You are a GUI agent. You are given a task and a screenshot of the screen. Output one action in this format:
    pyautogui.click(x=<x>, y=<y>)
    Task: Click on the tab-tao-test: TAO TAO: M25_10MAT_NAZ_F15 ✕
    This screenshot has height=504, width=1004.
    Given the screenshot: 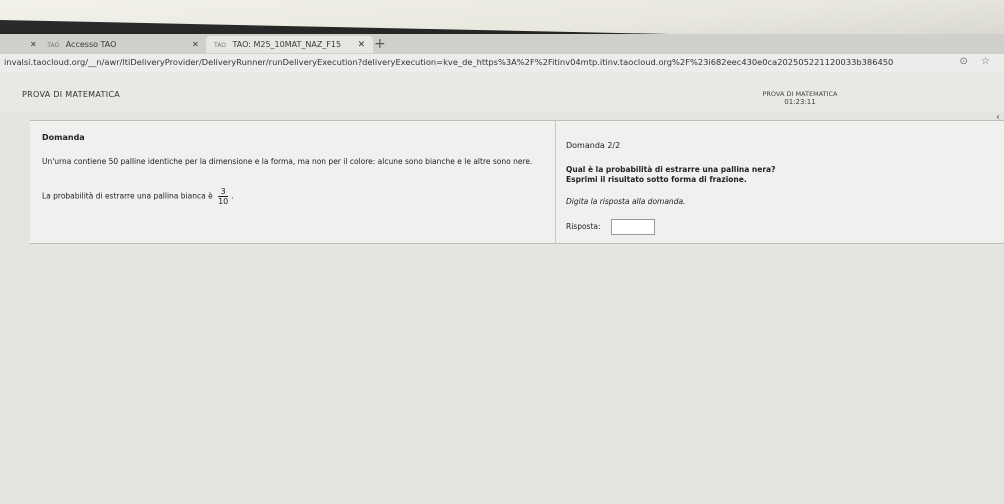 What is the action you would take?
    pyautogui.click(x=290, y=44)
    